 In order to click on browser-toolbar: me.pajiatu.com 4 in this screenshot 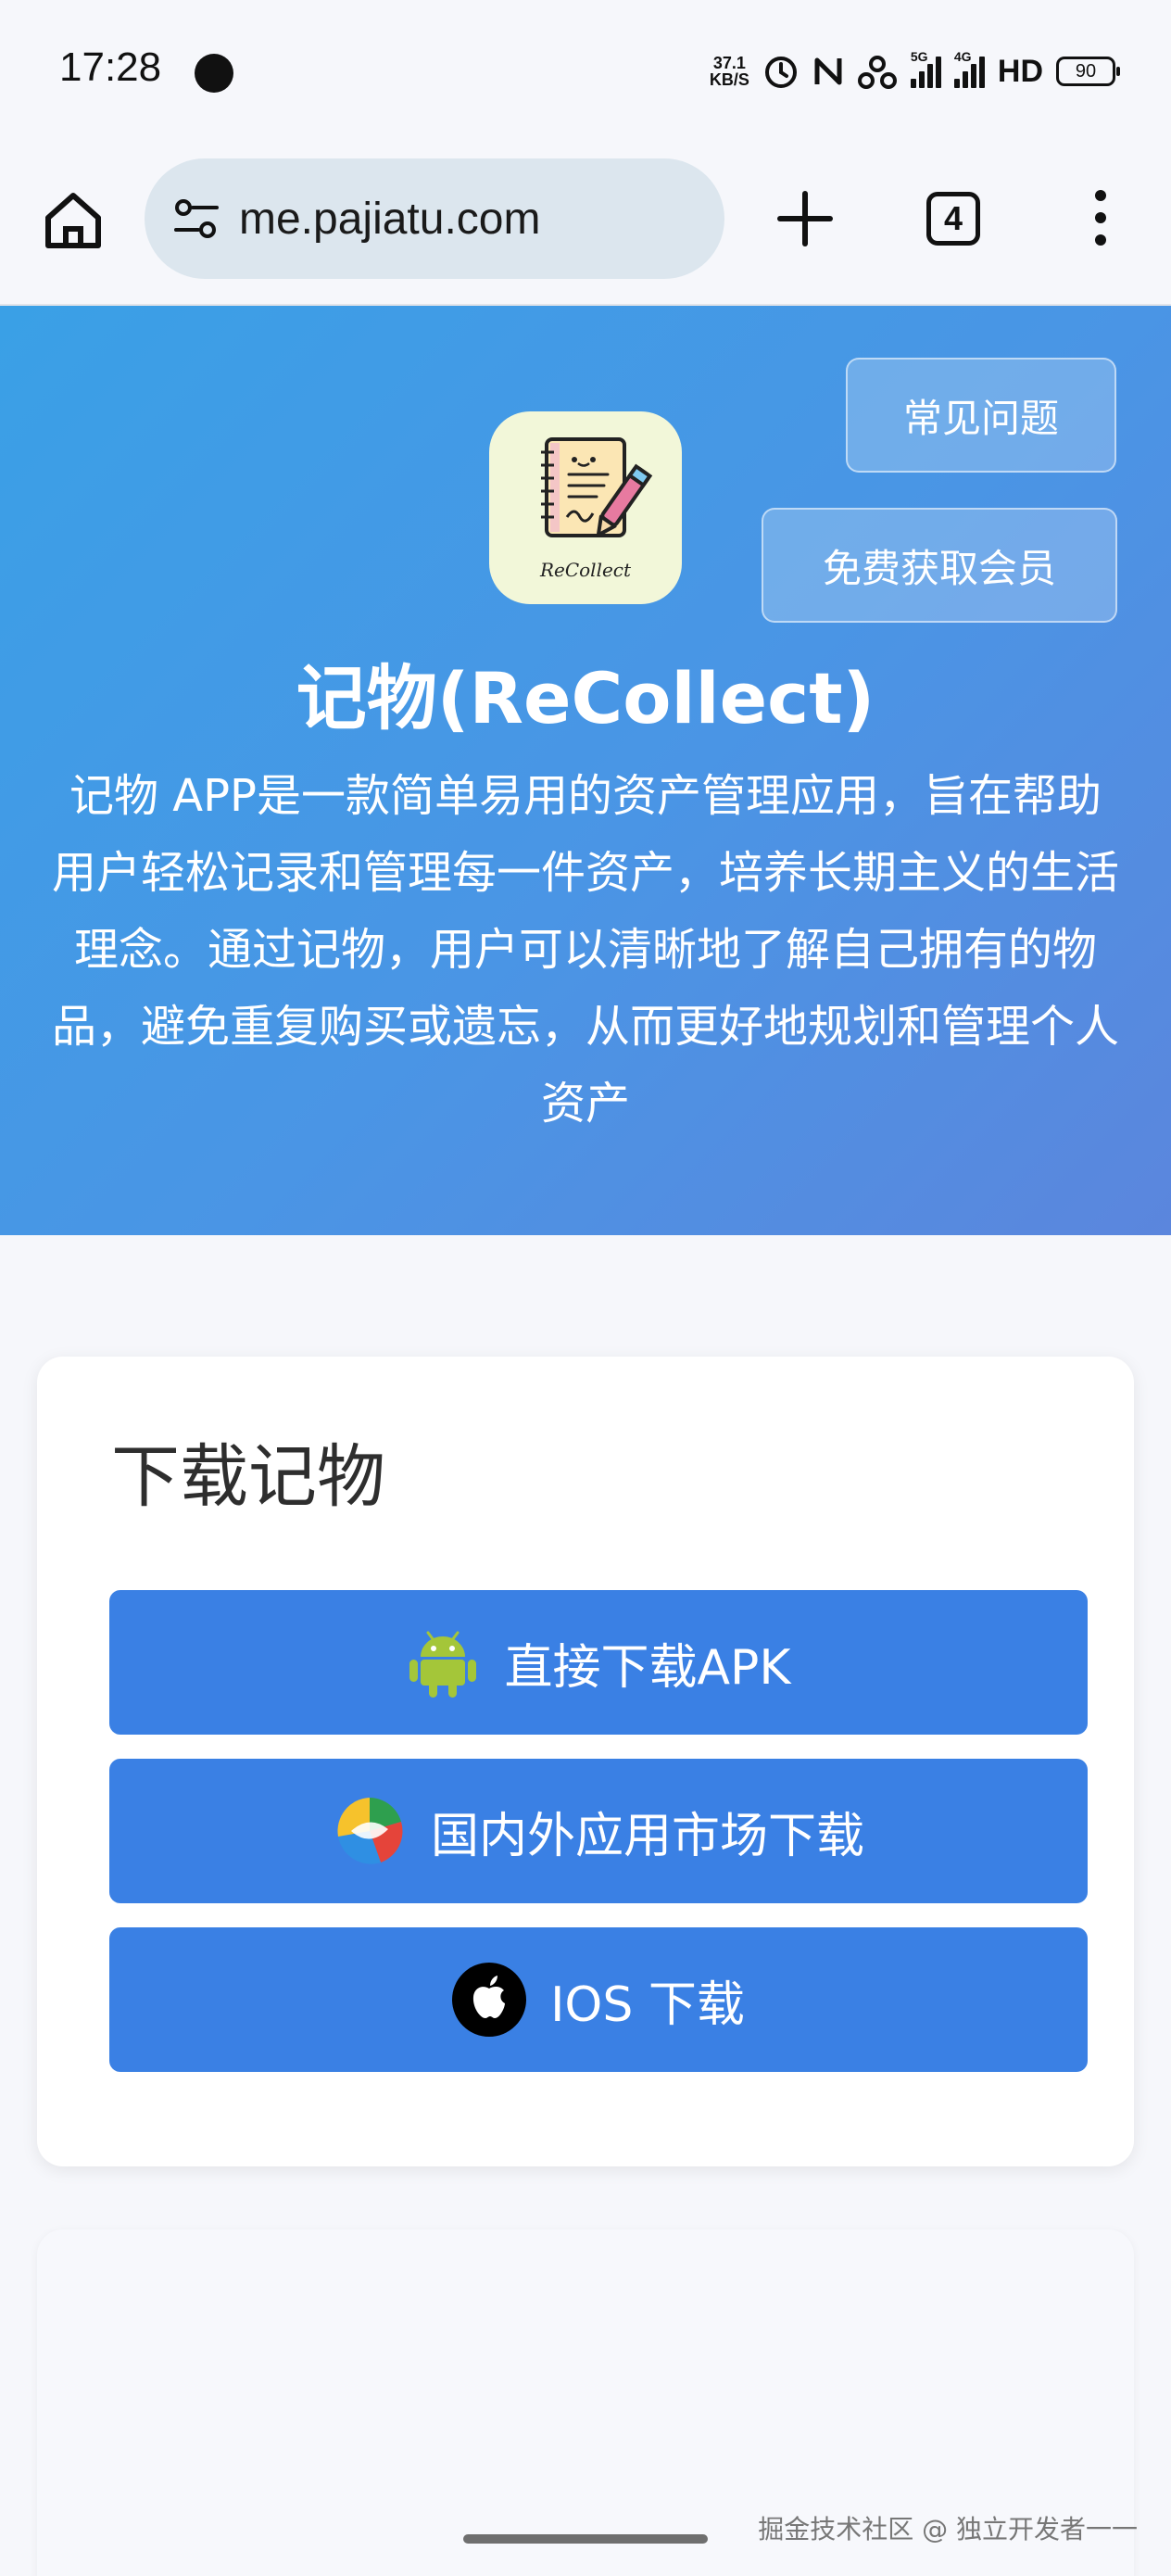, I will do `click(585, 225)`.